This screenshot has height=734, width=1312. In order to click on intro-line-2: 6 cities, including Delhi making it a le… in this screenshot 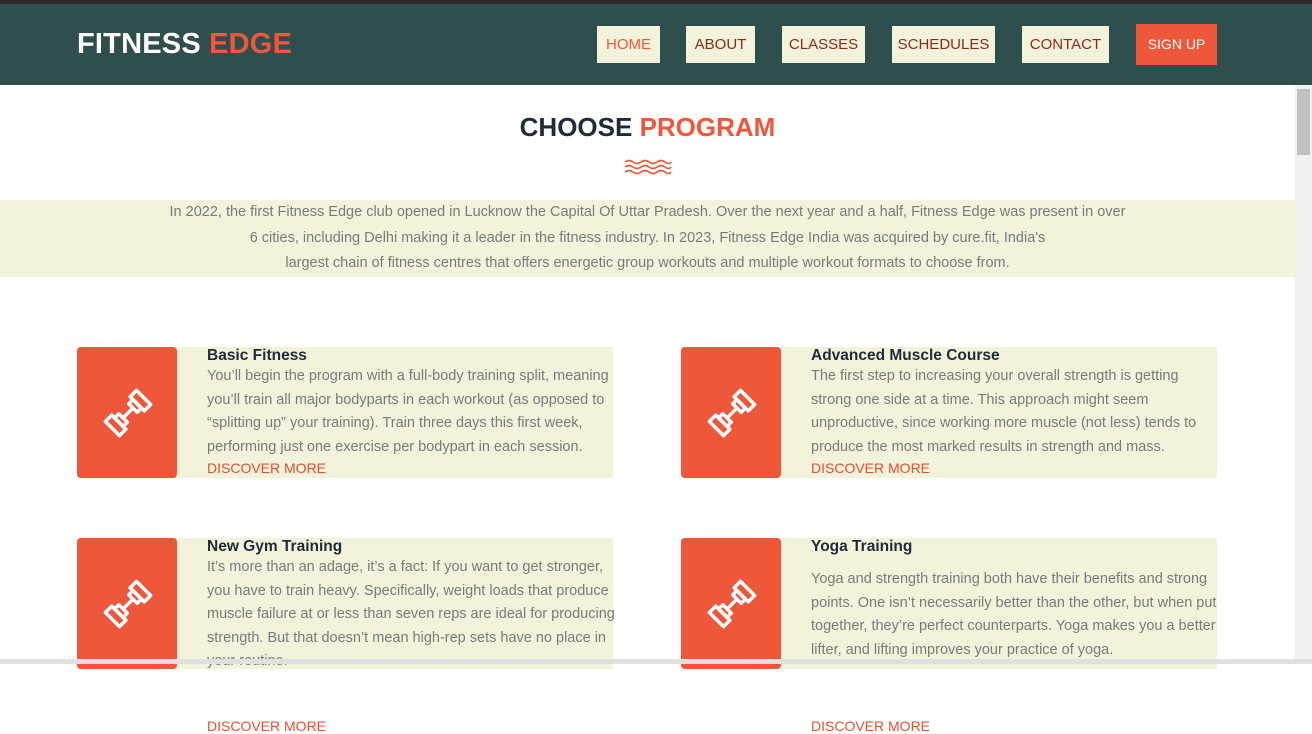, I will do `click(647, 238)`.